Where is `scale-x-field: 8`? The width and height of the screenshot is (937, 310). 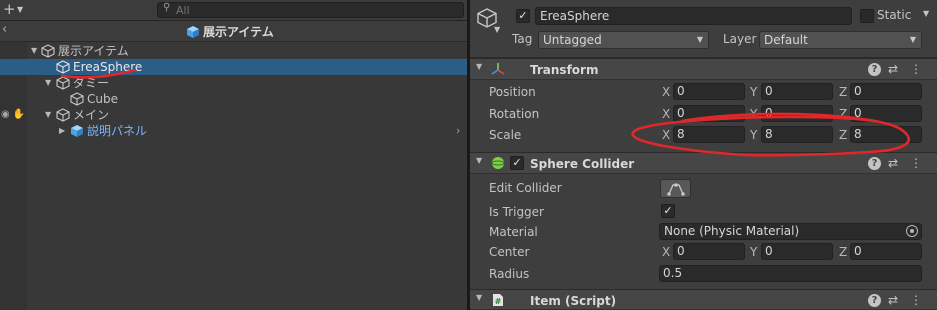
scale-x-field: 8 is located at coordinates (709, 134).